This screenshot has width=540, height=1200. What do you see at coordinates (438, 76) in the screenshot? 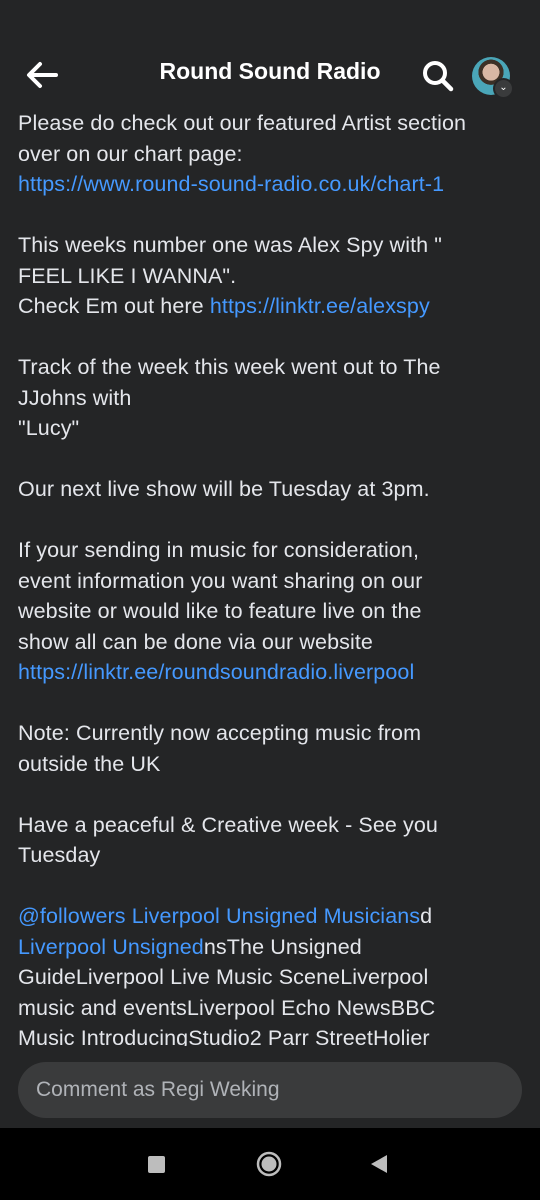
I see `search-icon` at bounding box center [438, 76].